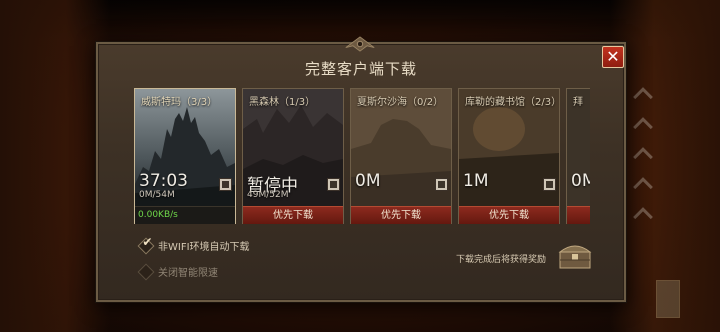  What do you see at coordinates (476, 181) in the screenshot?
I see `download-size: 1M` at bounding box center [476, 181].